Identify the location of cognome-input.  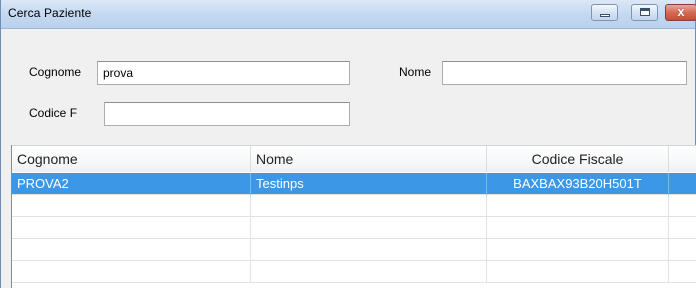
(223, 73).